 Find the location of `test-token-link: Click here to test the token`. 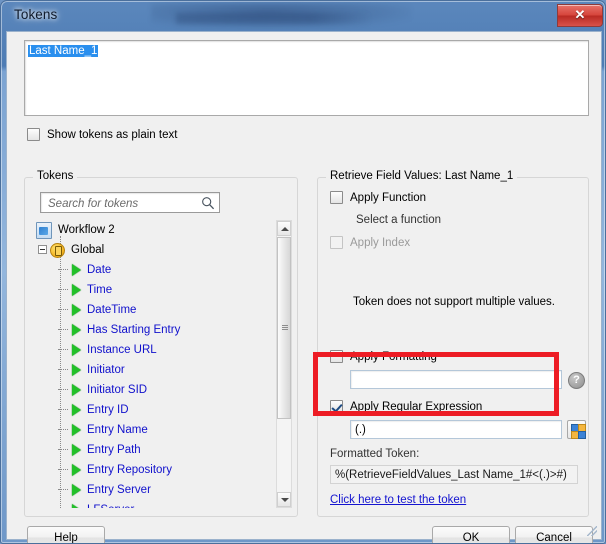

test-token-link: Click here to test the token is located at coordinates (398, 500).